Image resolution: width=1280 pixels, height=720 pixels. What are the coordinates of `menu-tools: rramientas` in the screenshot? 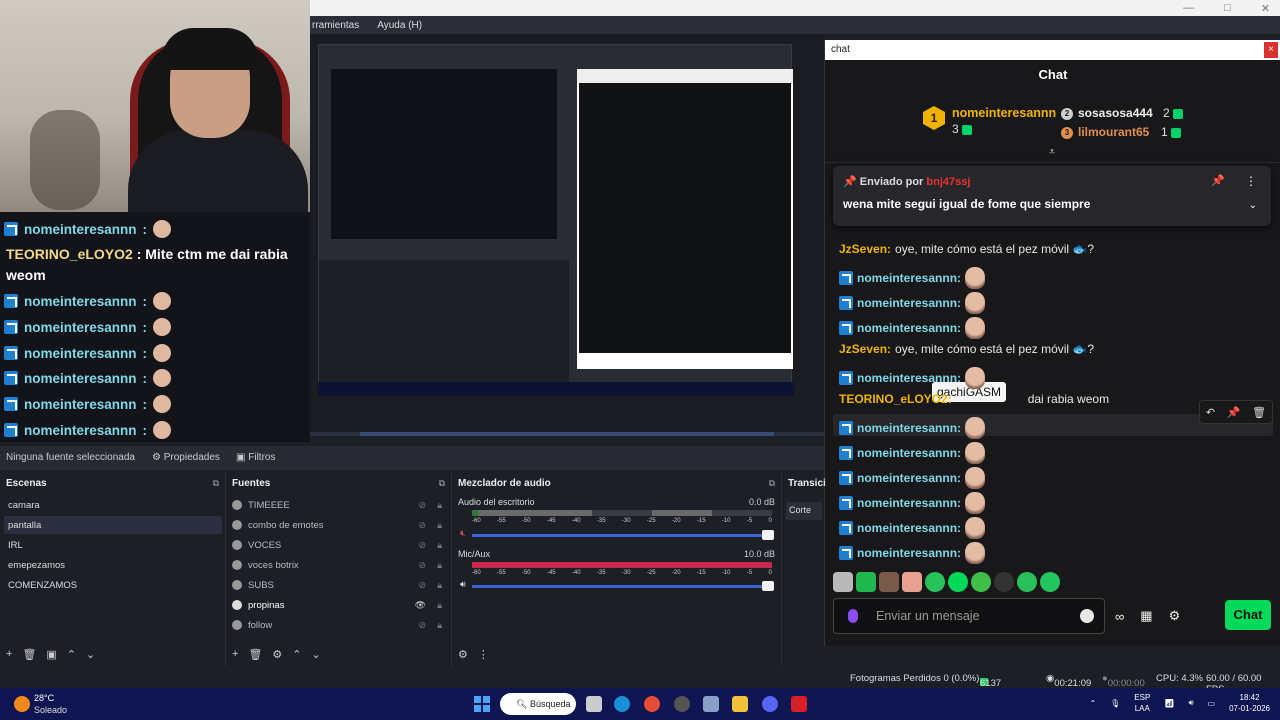 It's located at (335, 25).